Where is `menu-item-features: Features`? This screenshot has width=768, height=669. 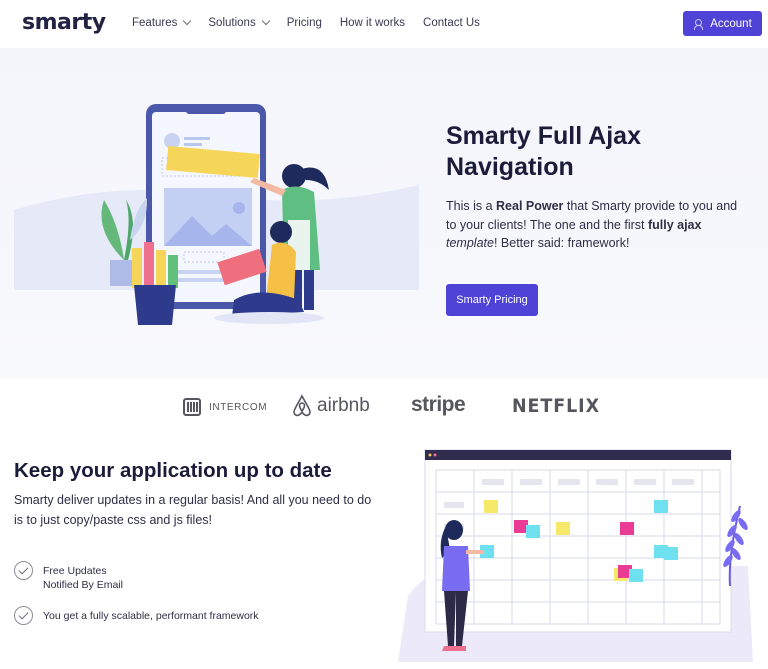 menu-item-features: Features is located at coordinates (162, 22).